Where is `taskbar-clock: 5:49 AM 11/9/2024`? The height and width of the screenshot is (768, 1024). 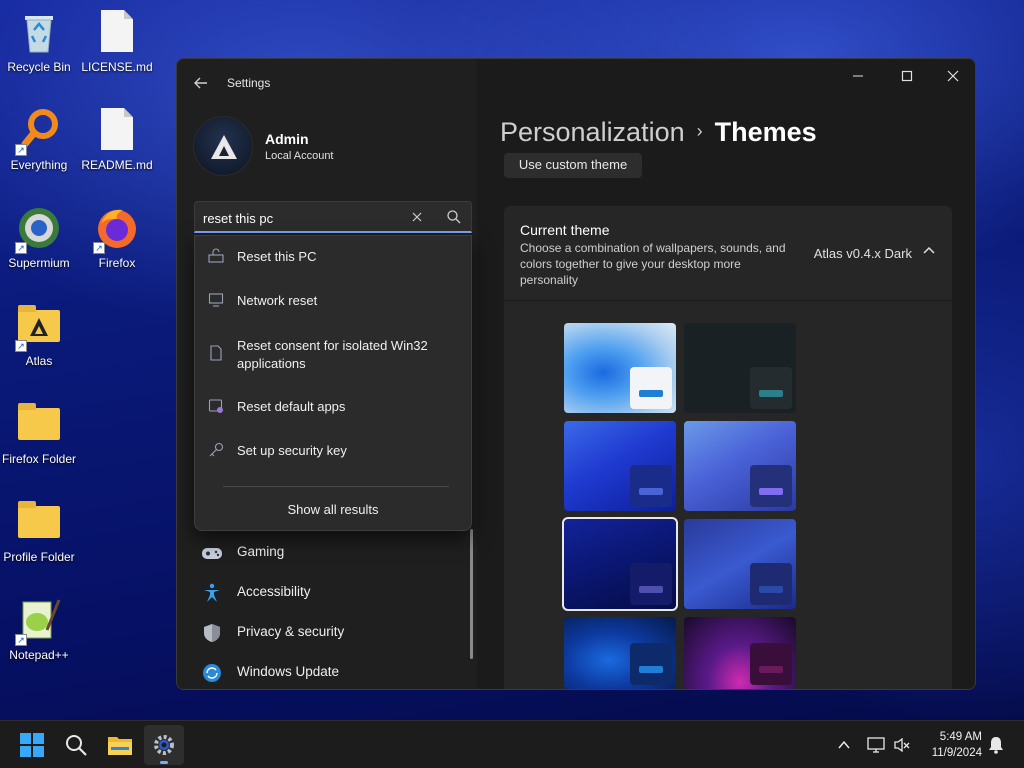
taskbar-clock: 5:49 AM 11/9/2024 is located at coordinates (957, 745).